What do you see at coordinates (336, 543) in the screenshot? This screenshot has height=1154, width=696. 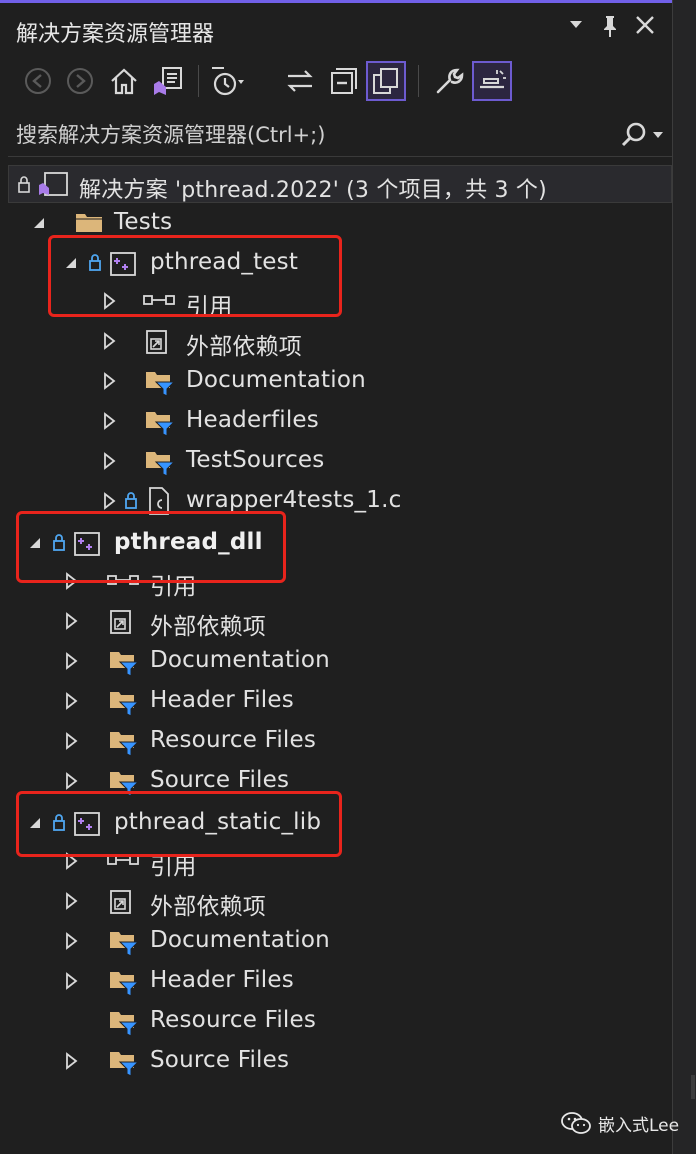 I see `project-node-pthread-dll: pthread_dll` at bounding box center [336, 543].